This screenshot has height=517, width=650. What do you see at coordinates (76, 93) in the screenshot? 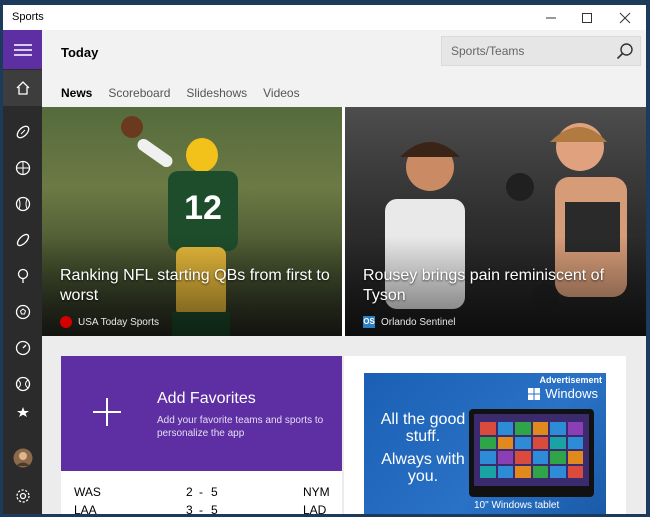
I see `tab-news: News` at bounding box center [76, 93].